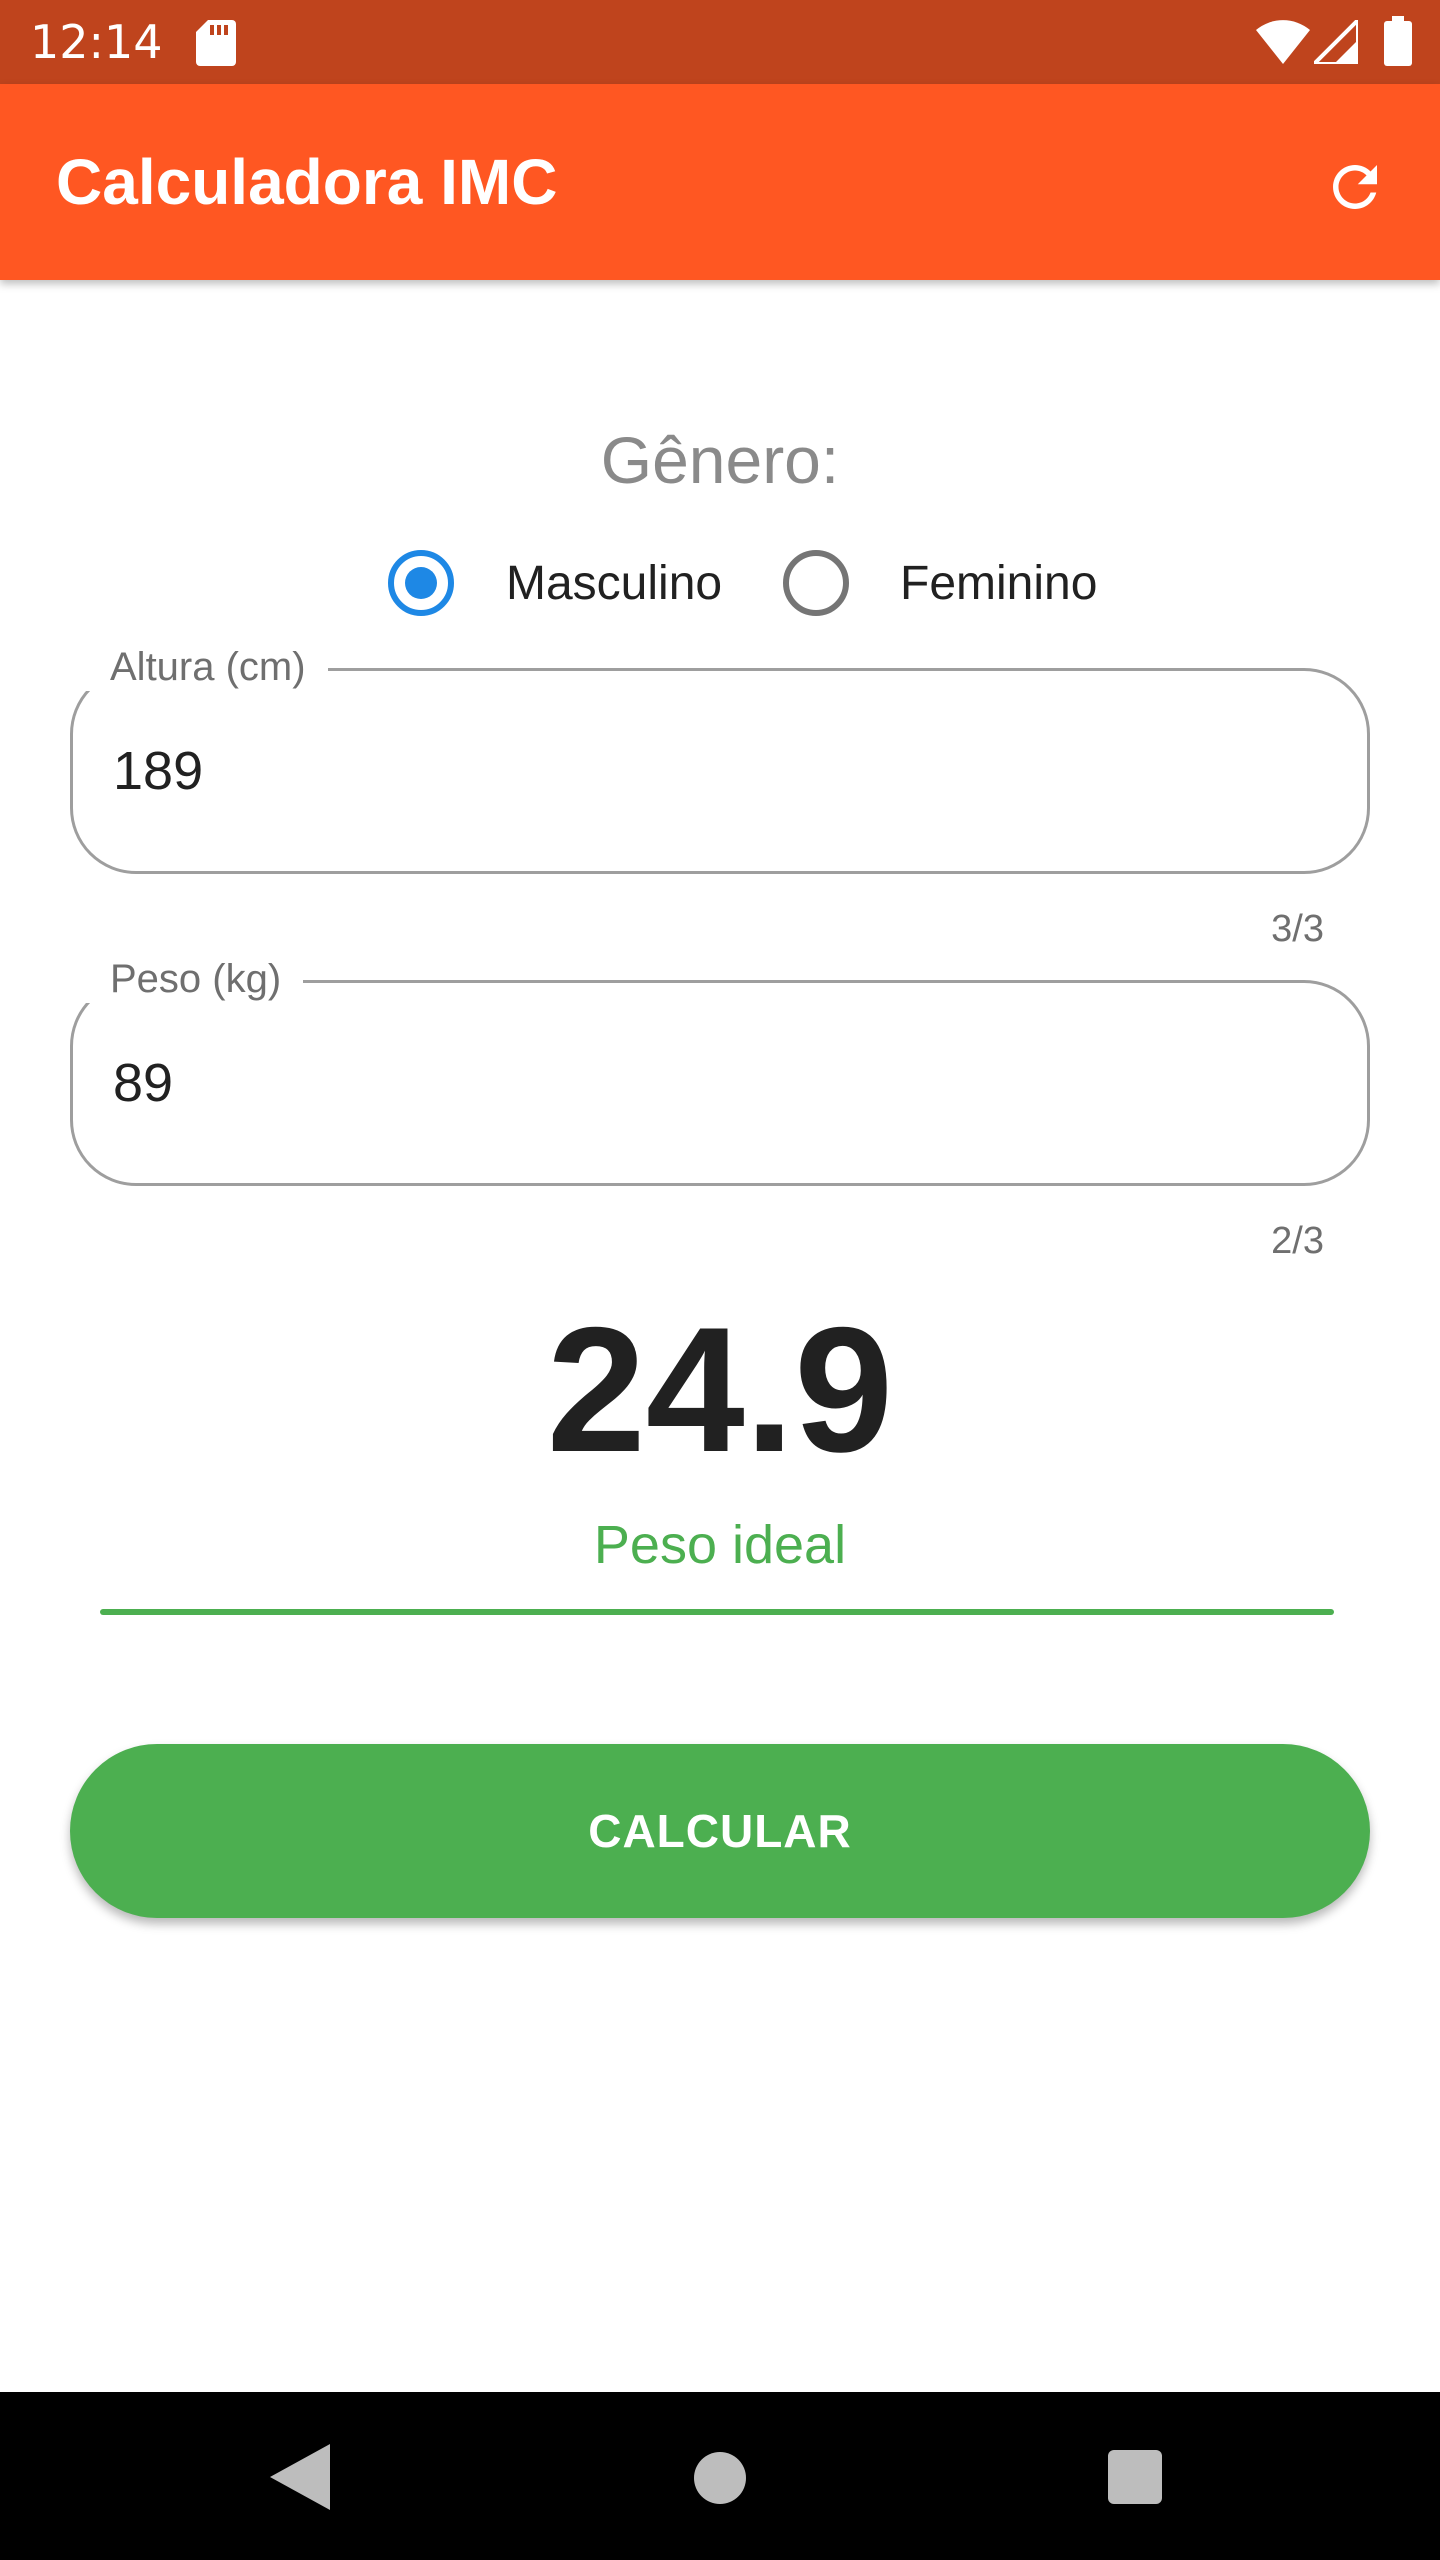  What do you see at coordinates (720, 2478) in the screenshot?
I see `home-icon` at bounding box center [720, 2478].